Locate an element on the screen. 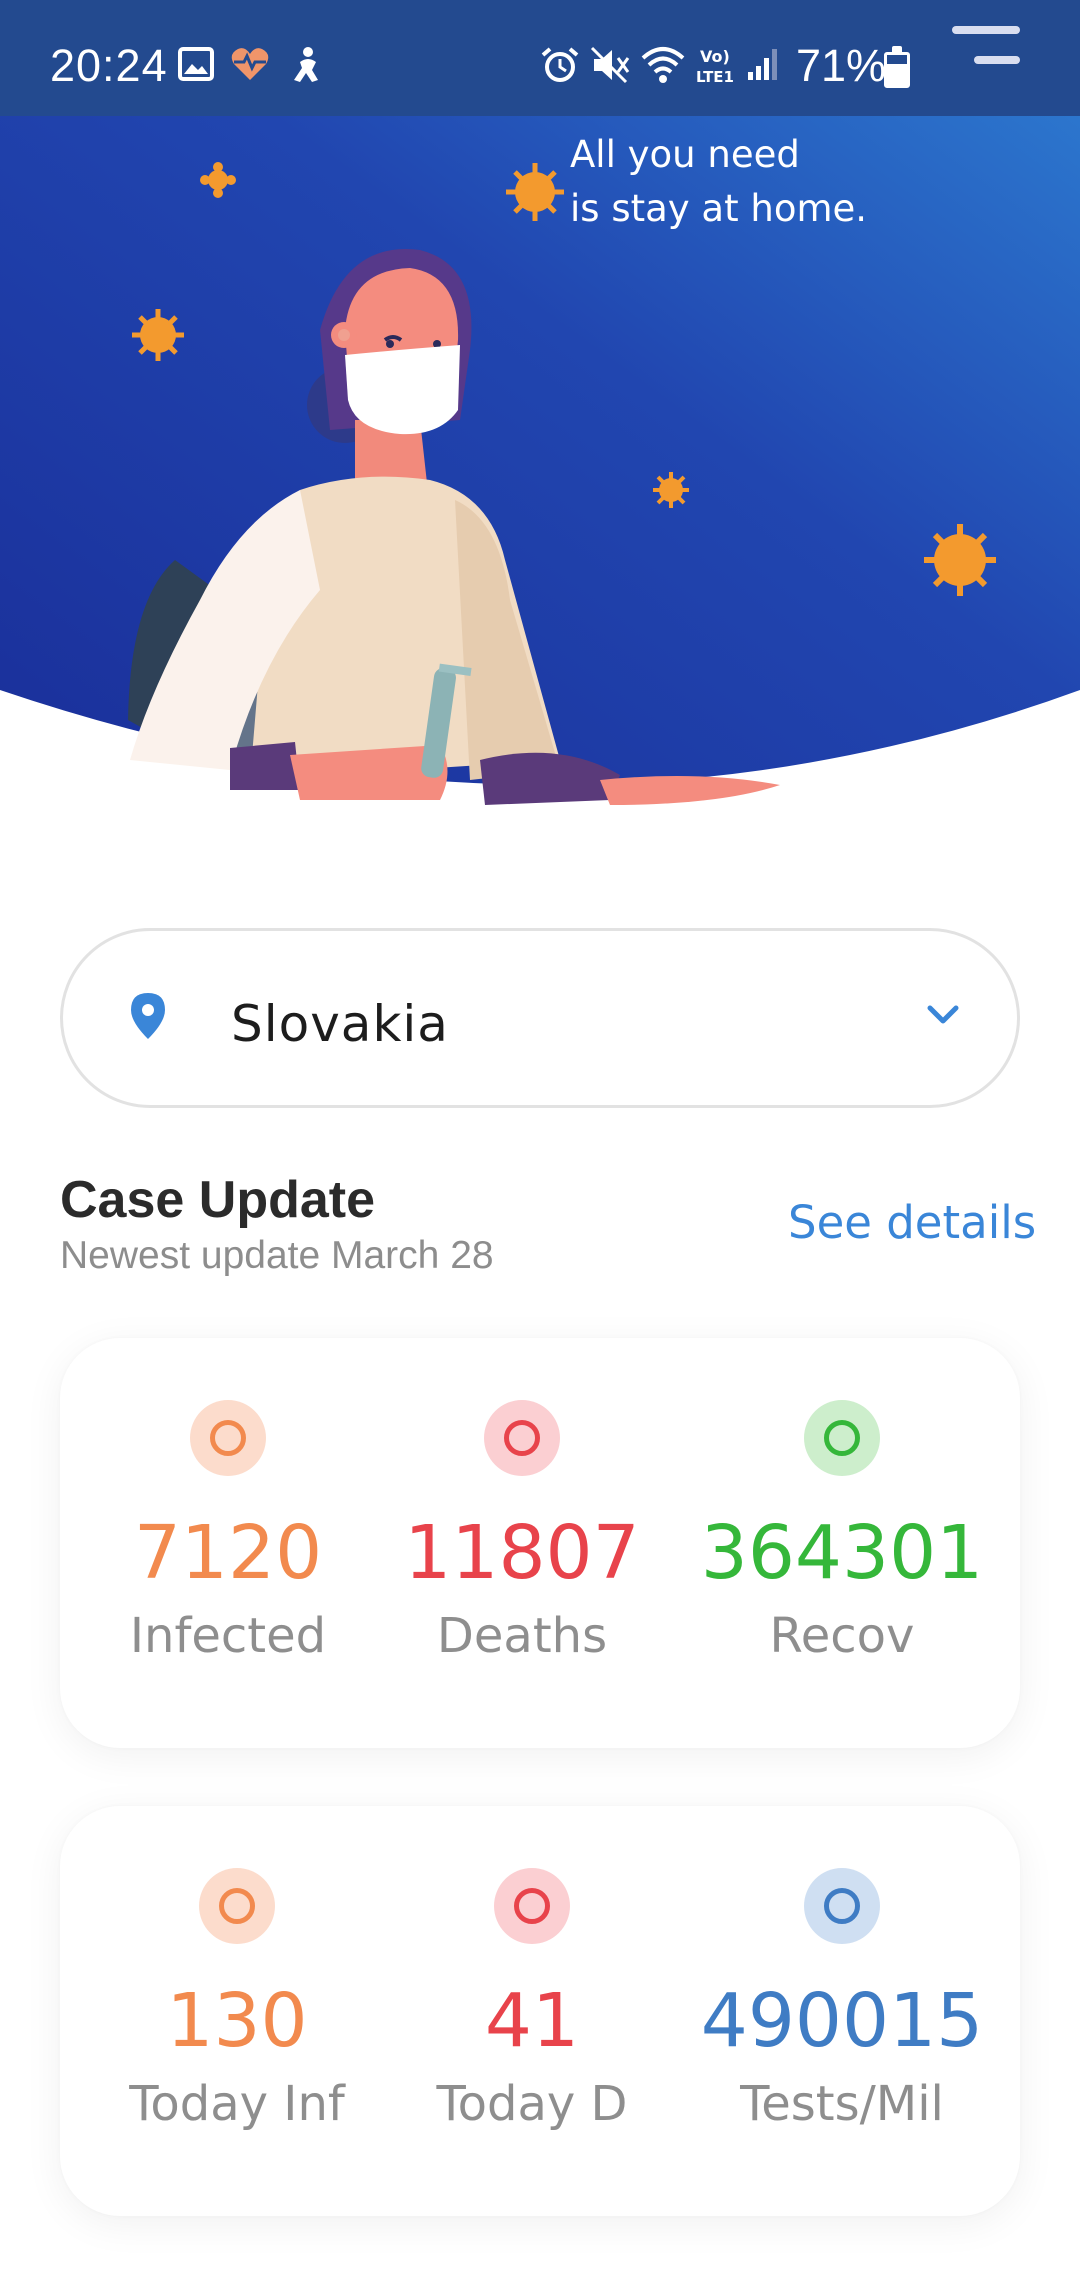 The image size is (1080, 2280). recovered-indicator-icon is located at coordinates (842, 1438).